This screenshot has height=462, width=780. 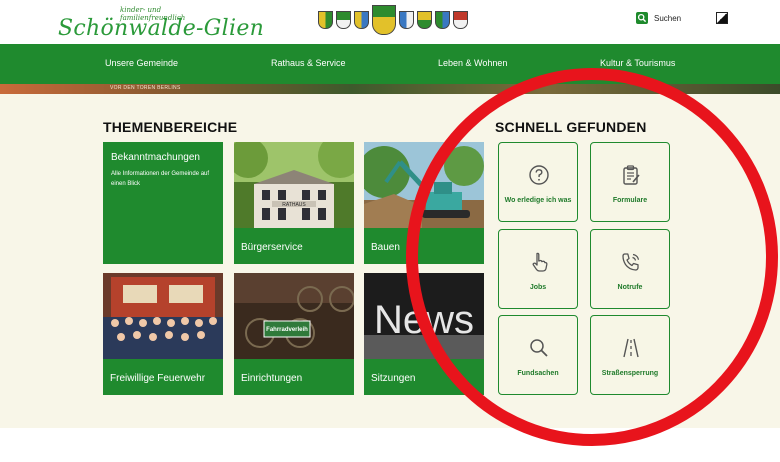 What do you see at coordinates (472, 63) in the screenshot?
I see `nav-item-leben-wohnen: Leben & Wohnen` at bounding box center [472, 63].